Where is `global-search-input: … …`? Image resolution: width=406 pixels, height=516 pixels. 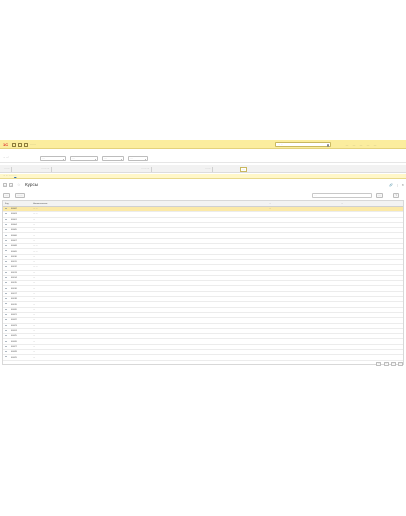
global-search-input: … … is located at coordinates (303, 144).